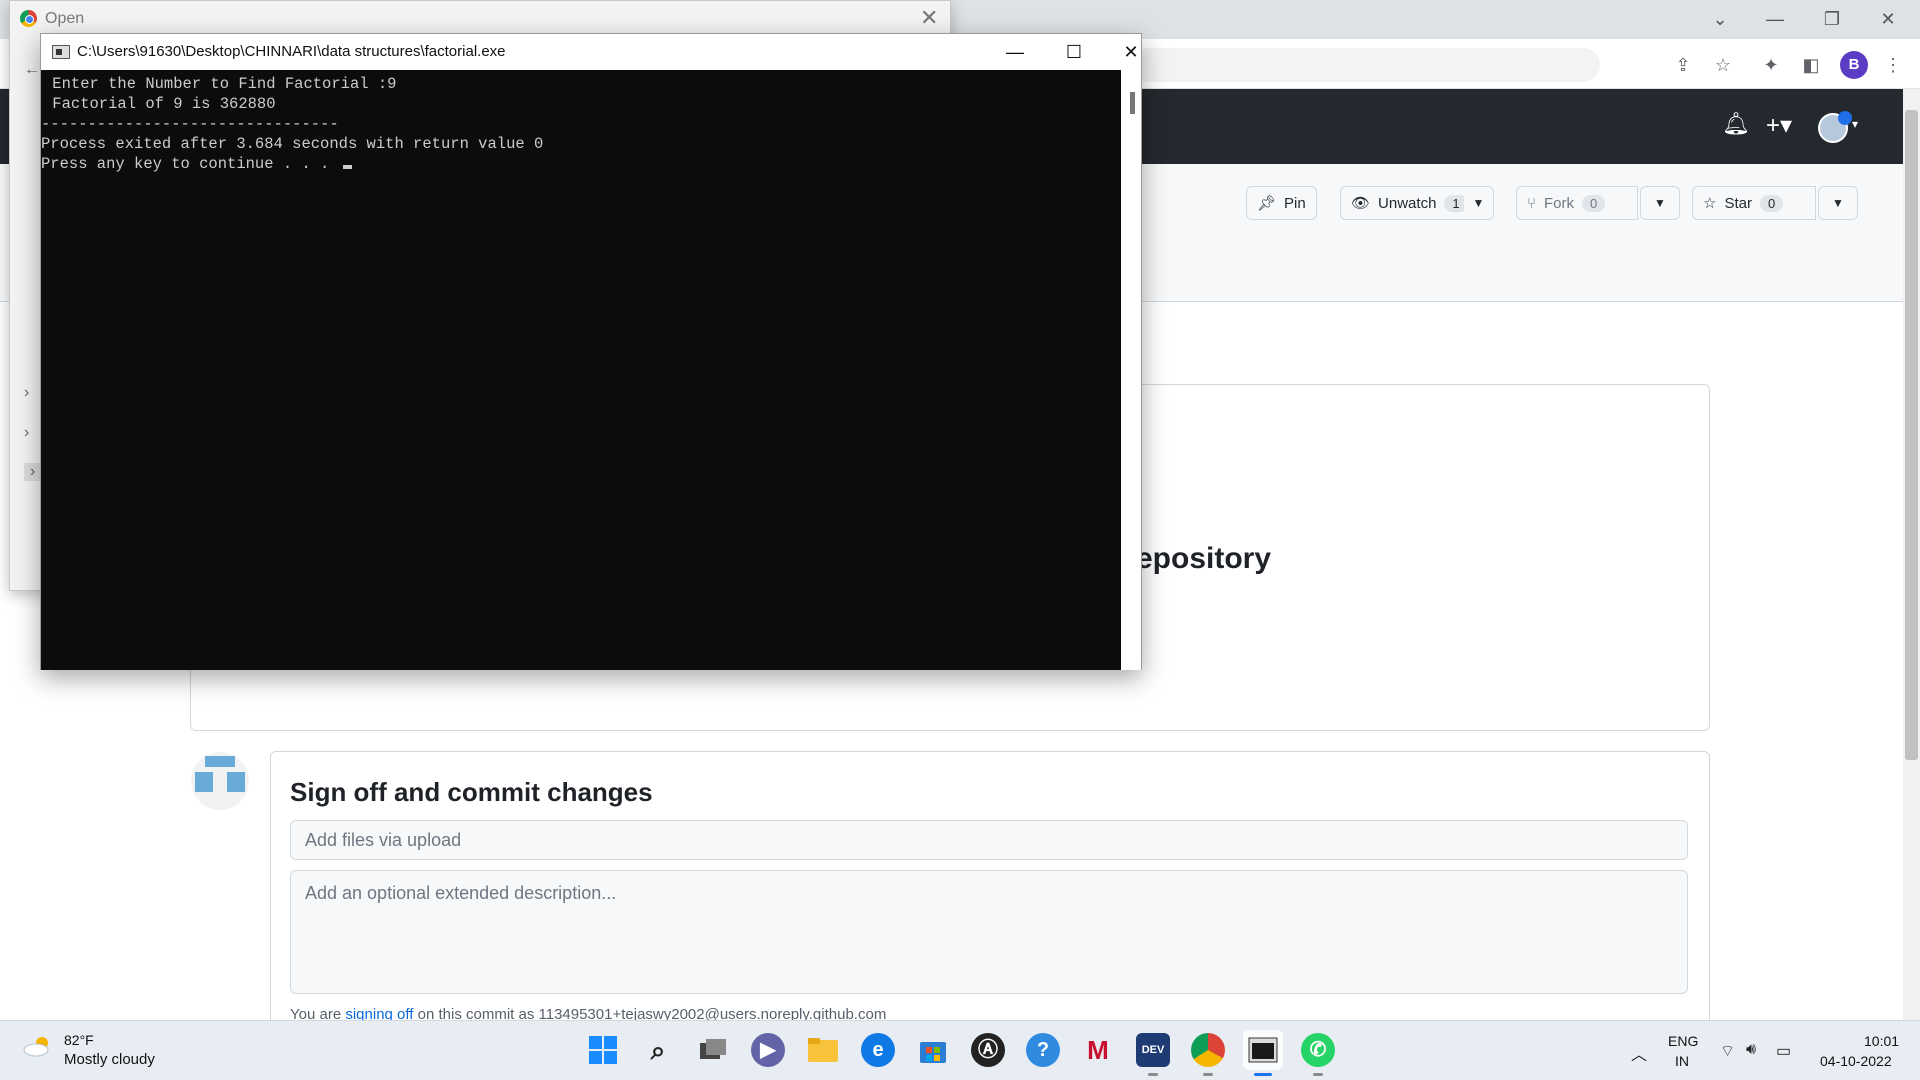  What do you see at coordinates (878, 1050) in the screenshot?
I see `edge-icon: e` at bounding box center [878, 1050].